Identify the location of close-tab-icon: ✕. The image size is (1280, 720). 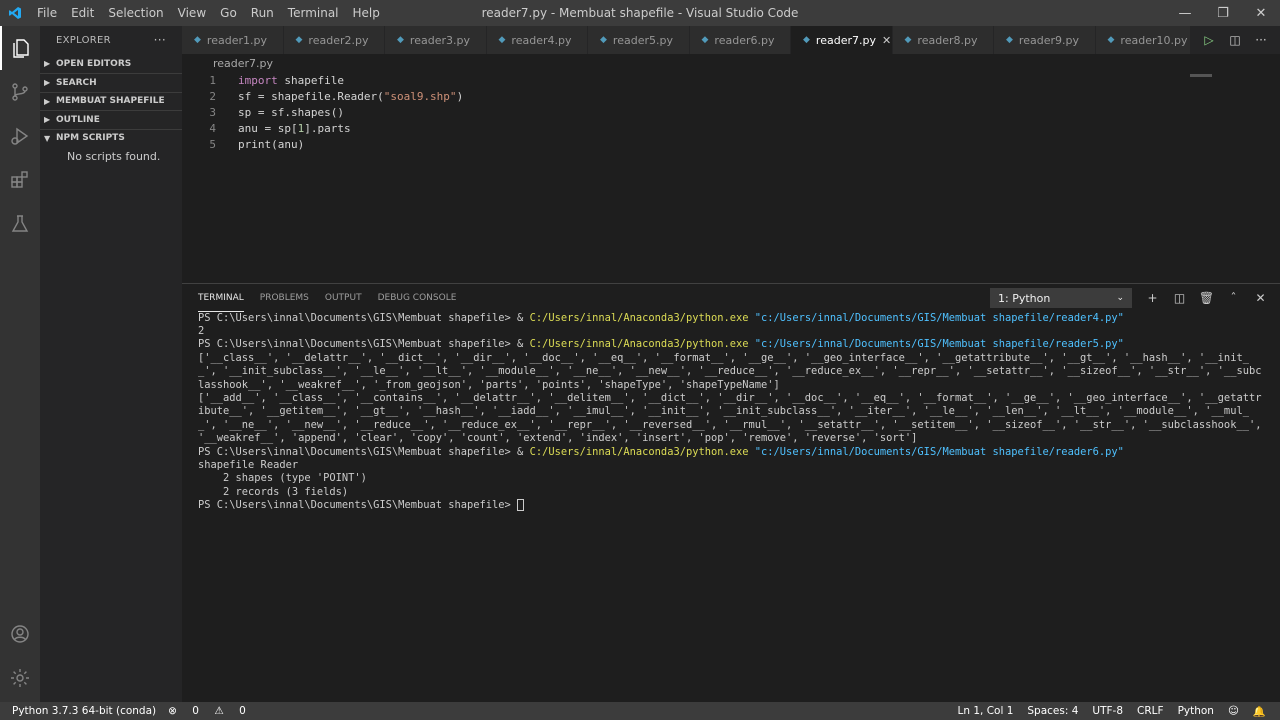
(886, 40).